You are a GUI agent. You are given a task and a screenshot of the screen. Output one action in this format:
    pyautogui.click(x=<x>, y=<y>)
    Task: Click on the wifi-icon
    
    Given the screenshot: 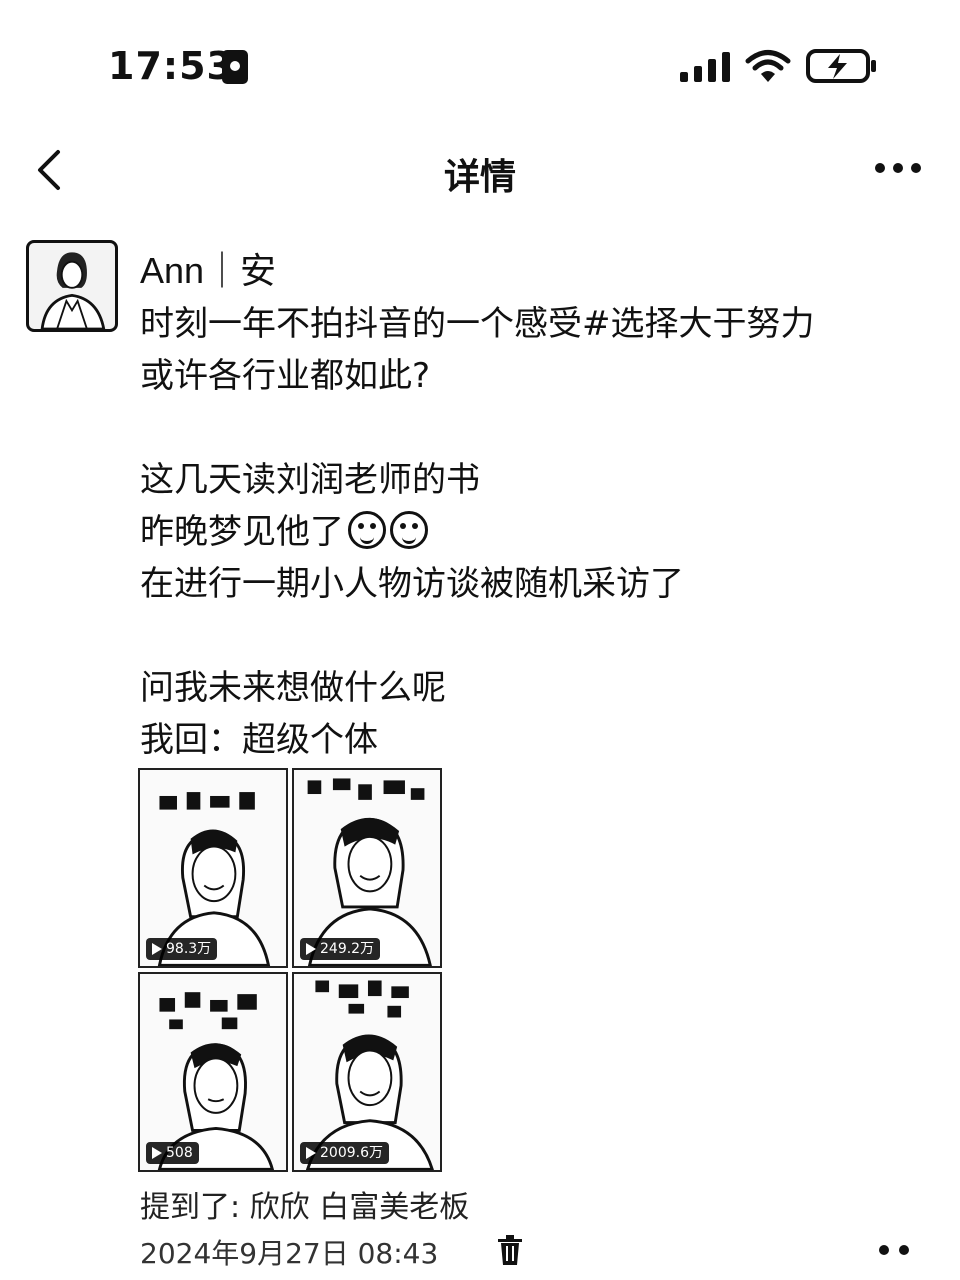 What is the action you would take?
    pyautogui.click(x=768, y=66)
    